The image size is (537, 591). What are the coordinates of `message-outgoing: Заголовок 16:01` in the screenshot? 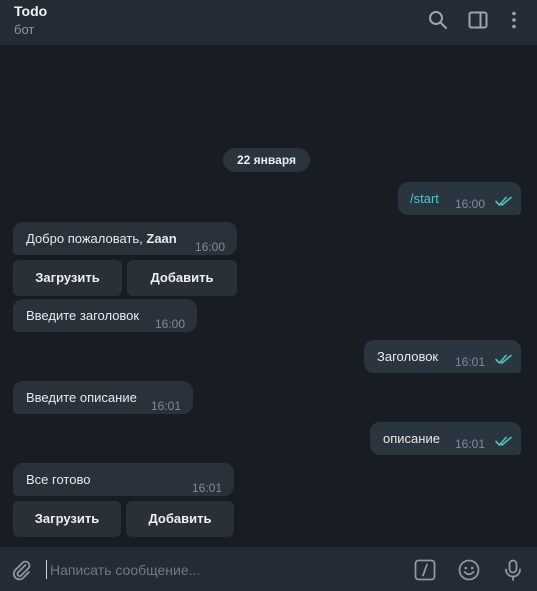 It's located at (442, 356).